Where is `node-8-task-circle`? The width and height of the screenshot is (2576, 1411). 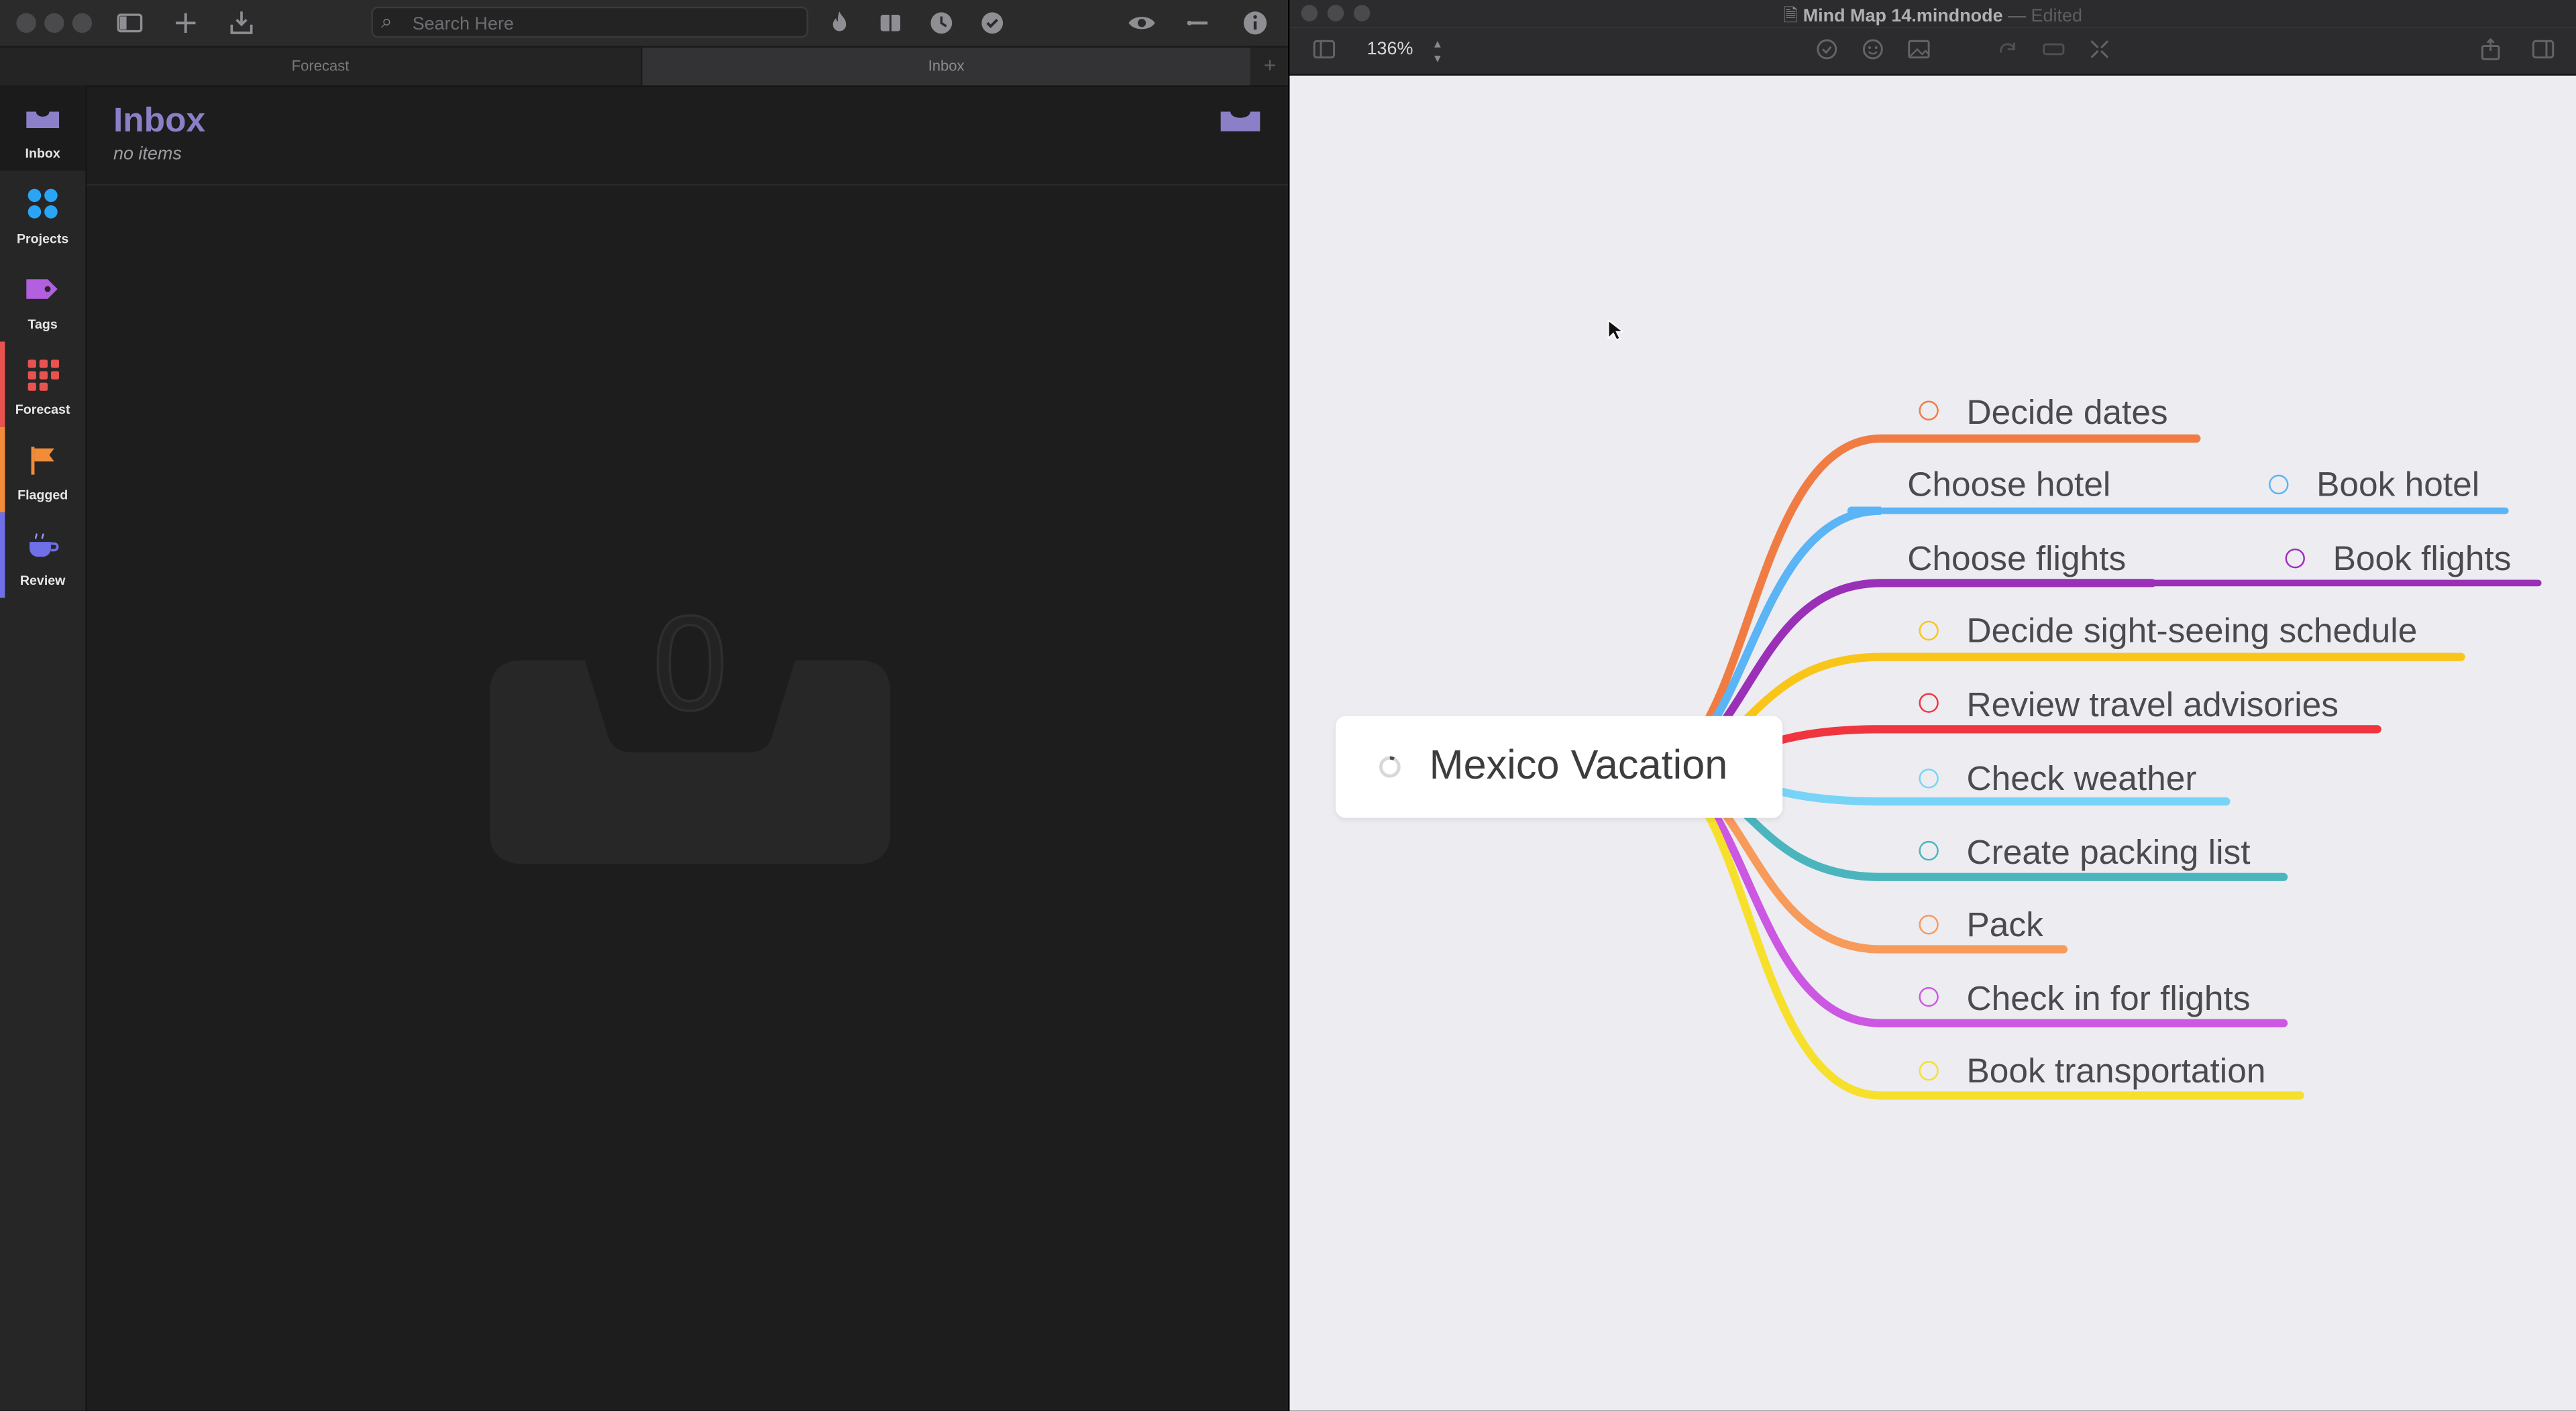
node-8-task-circle is located at coordinates (1929, 996).